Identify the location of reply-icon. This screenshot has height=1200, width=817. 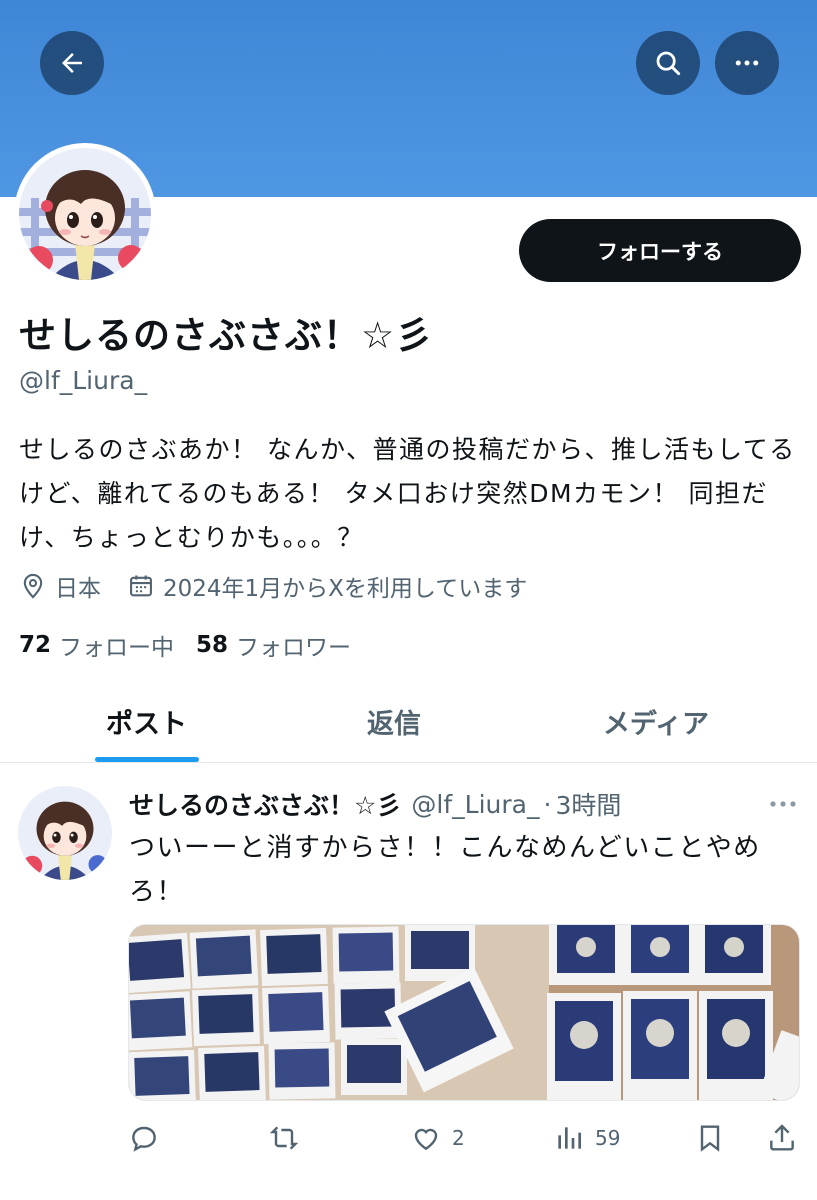
(144, 1139).